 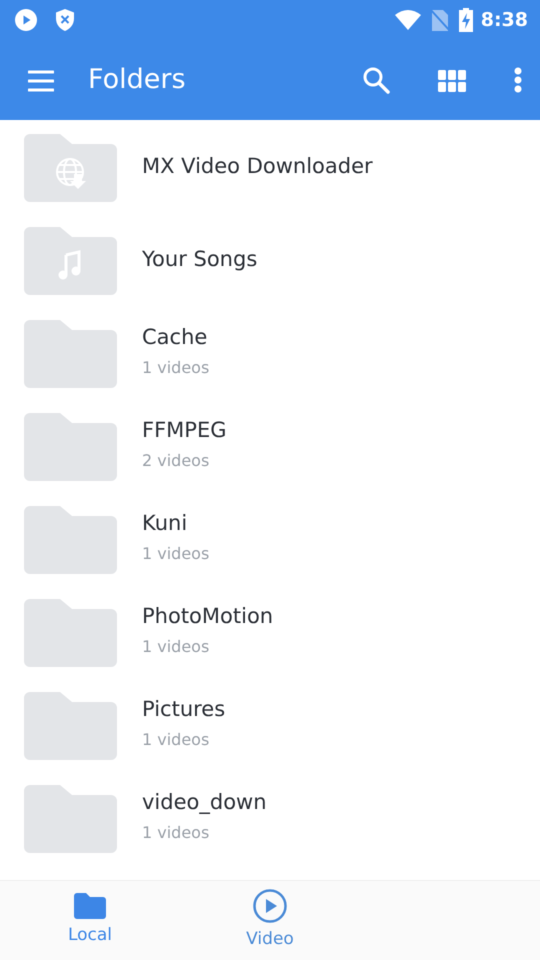 I want to click on folder-name: Pictures, so click(x=184, y=709).